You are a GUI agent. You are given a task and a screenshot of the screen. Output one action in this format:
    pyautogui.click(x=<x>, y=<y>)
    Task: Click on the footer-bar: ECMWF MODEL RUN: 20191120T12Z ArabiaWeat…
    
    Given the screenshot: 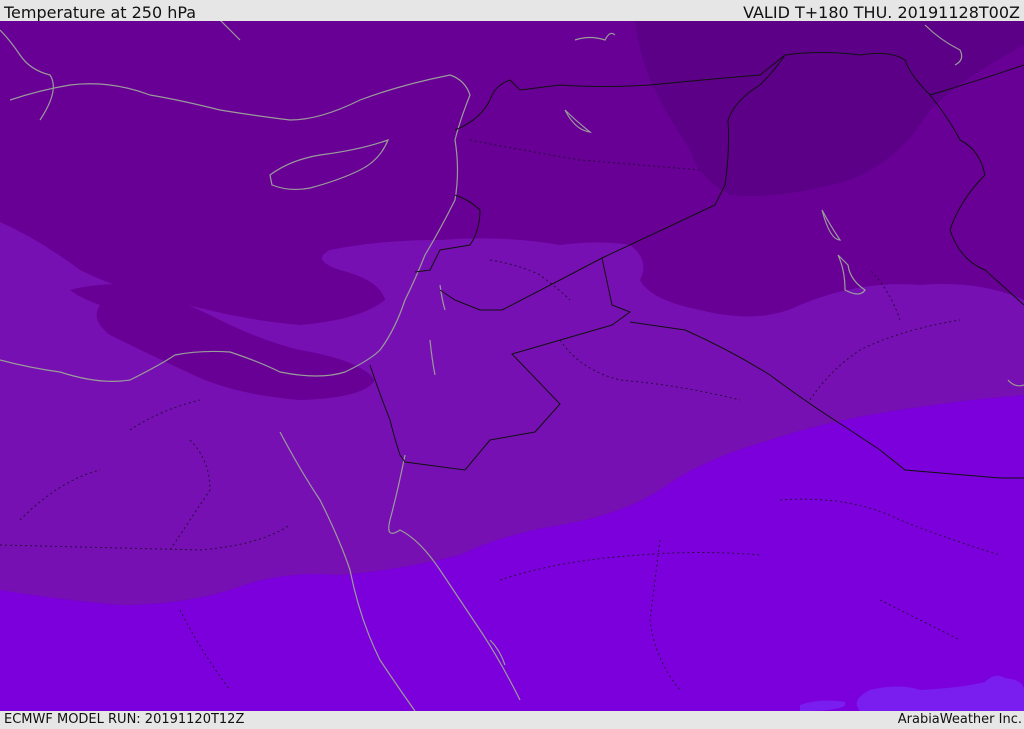 What is the action you would take?
    pyautogui.click(x=512, y=720)
    